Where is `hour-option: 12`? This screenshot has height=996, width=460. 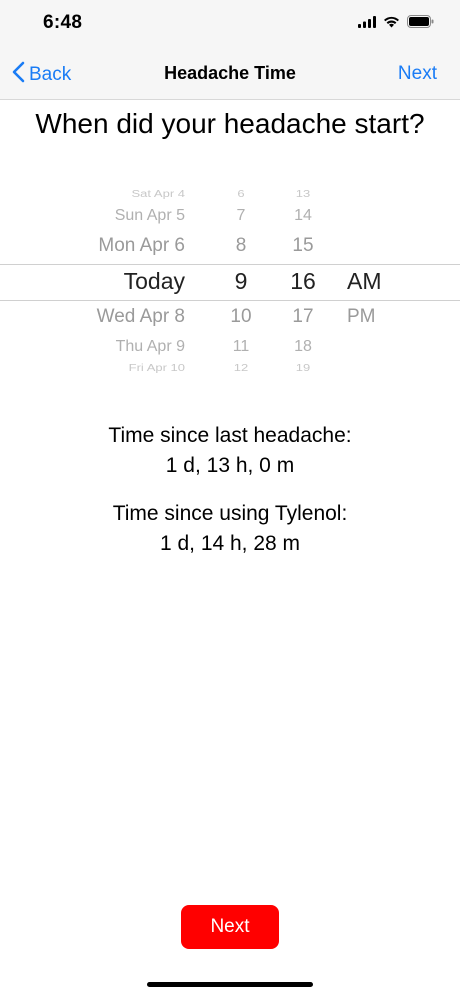
hour-option: 12 is located at coordinates (241, 367).